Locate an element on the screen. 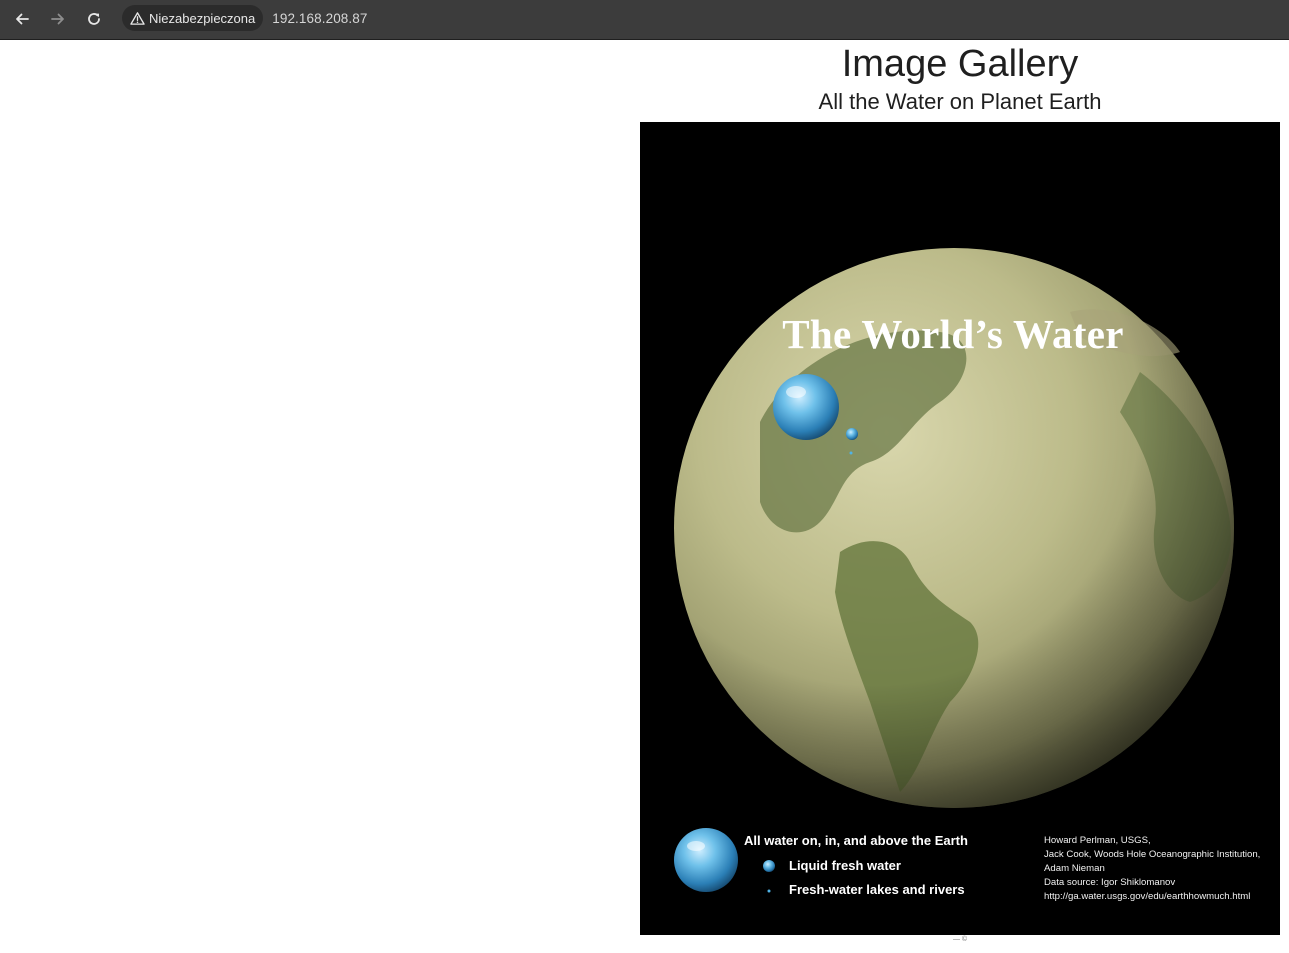 Image resolution: width=1289 pixels, height=953 pixels. poster-title: The World’s Water is located at coordinates (953, 334).